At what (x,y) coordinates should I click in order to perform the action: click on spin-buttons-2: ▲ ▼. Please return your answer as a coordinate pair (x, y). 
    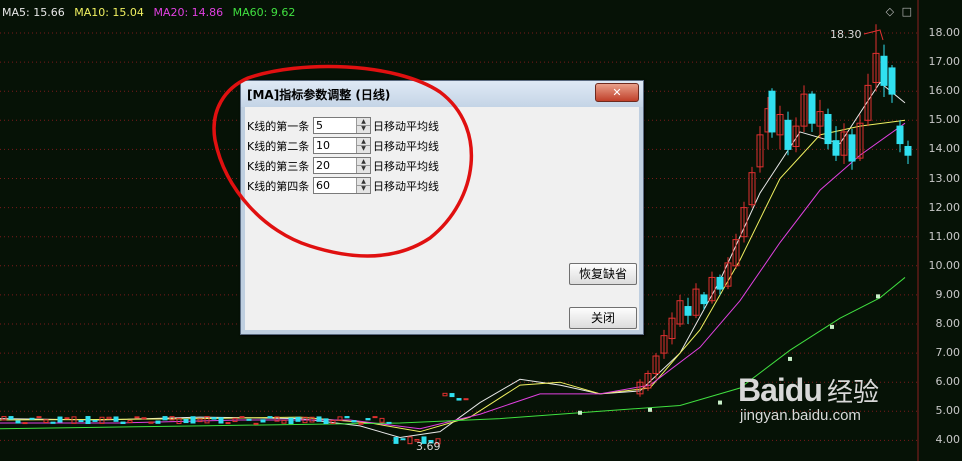
    Looking at the image, I should click on (363, 145).